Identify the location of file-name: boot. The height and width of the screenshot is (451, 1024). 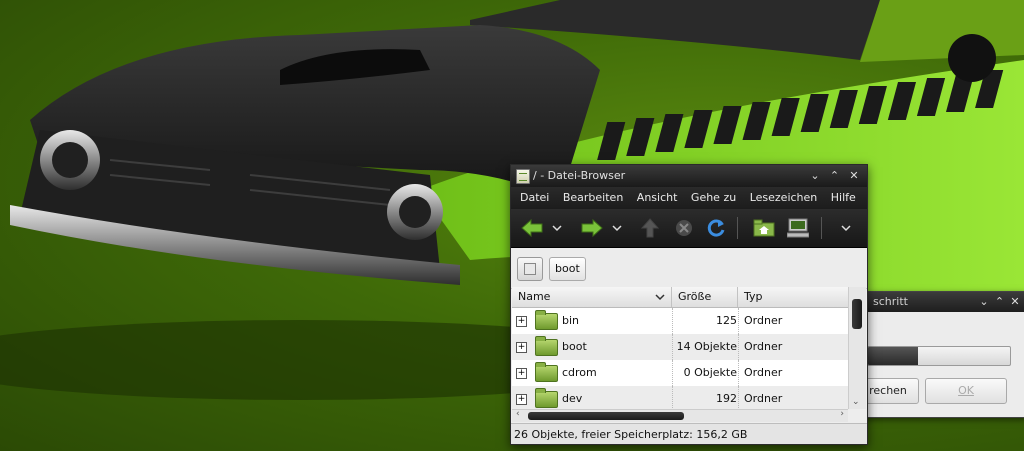
(574, 346).